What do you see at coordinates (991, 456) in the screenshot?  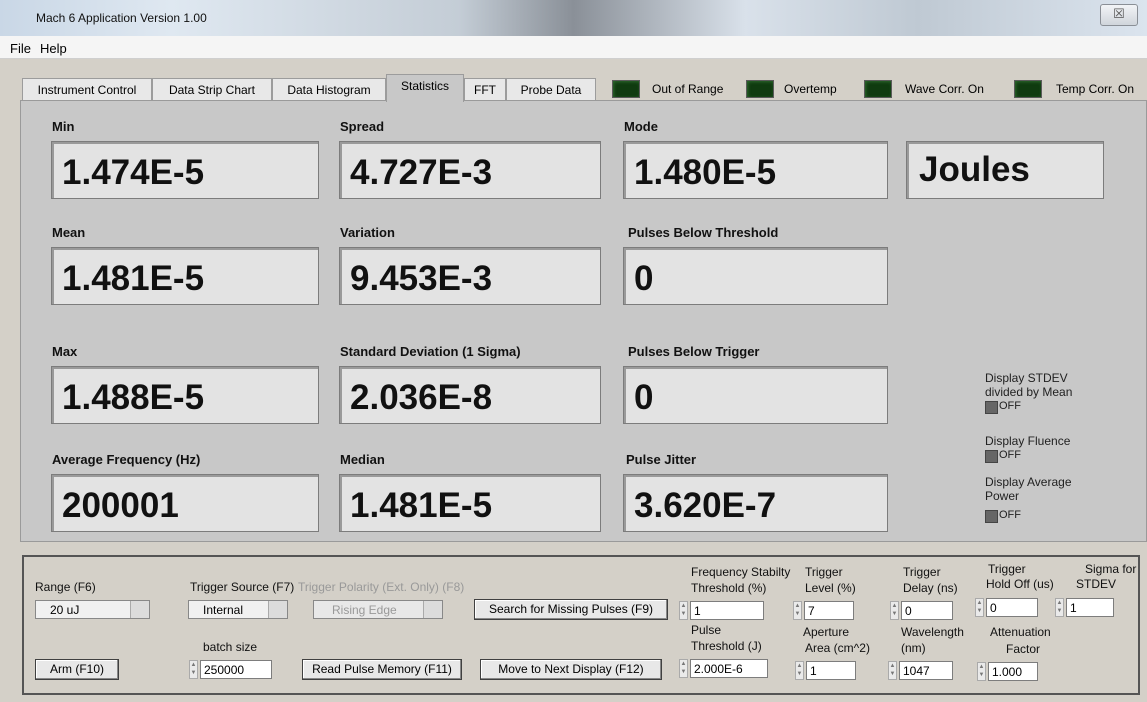 I see `fluence-toggle` at bounding box center [991, 456].